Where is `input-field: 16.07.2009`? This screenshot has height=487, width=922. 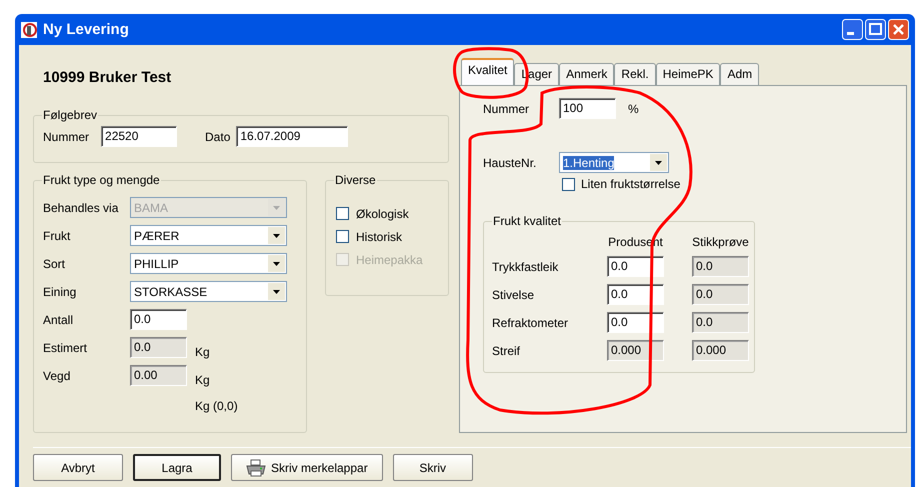
input-field: 16.07.2009 is located at coordinates (292, 136).